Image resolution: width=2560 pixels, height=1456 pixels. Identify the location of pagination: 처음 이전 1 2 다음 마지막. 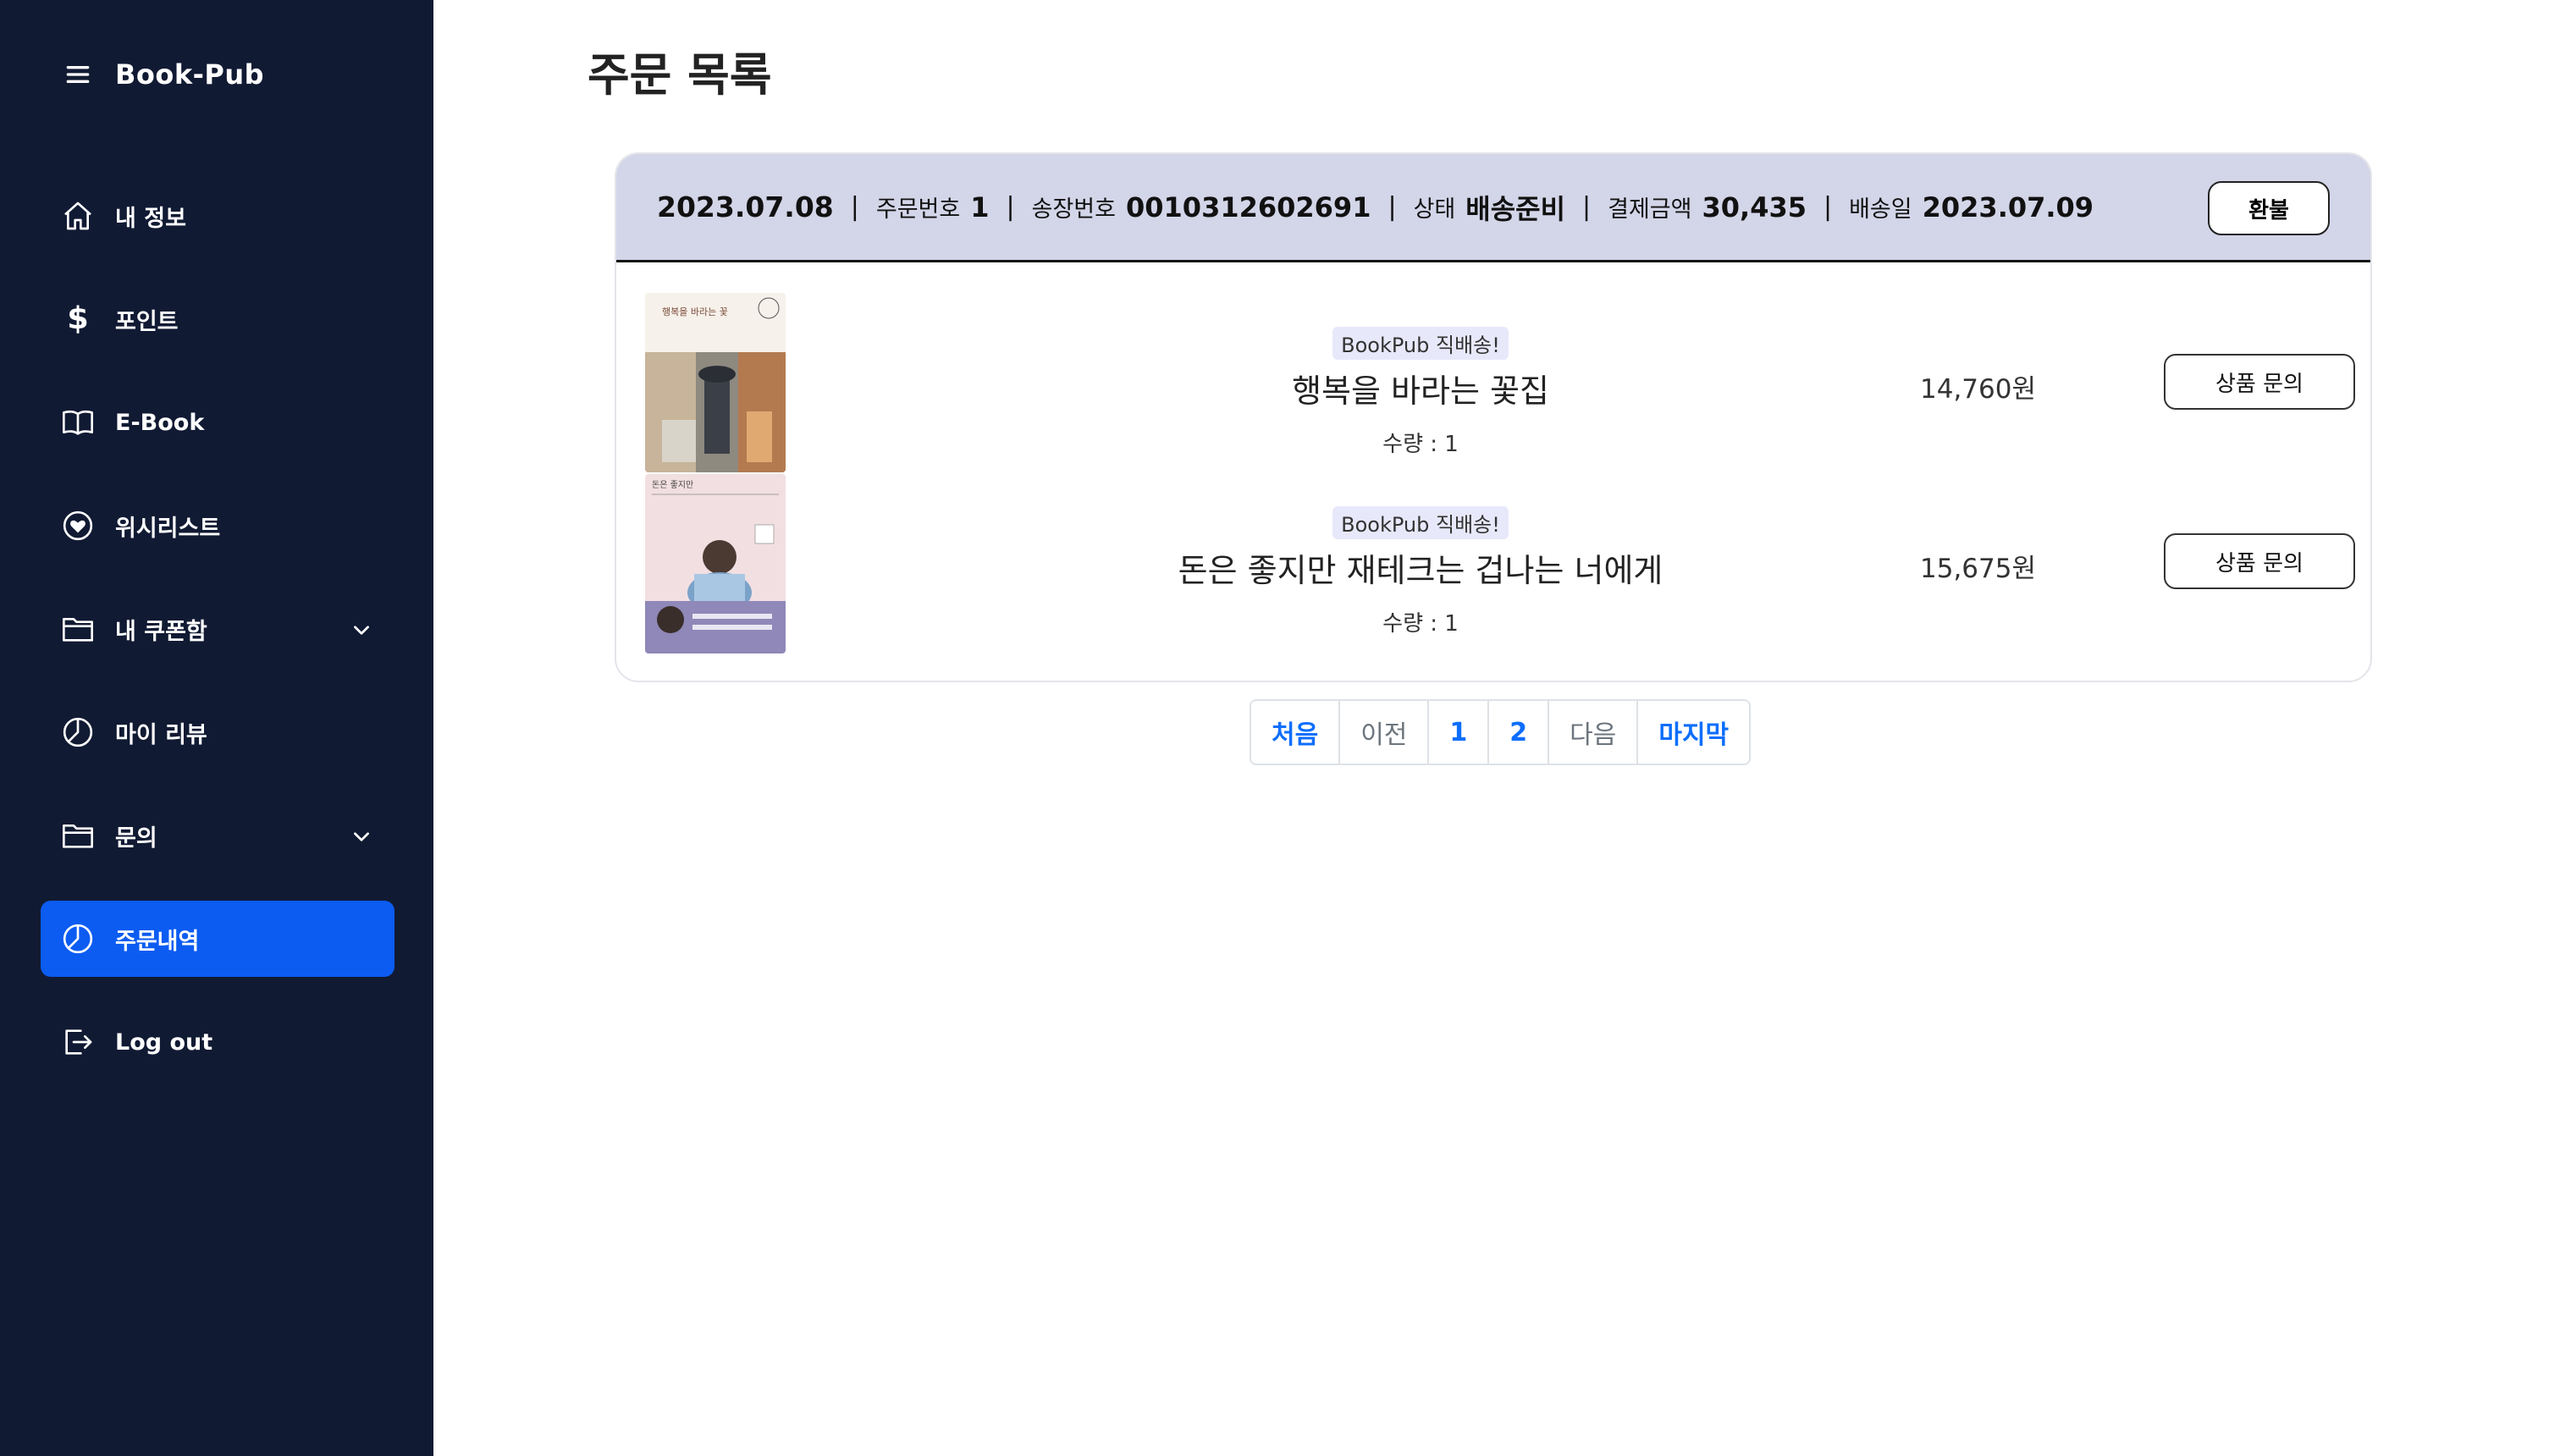
(1501, 732).